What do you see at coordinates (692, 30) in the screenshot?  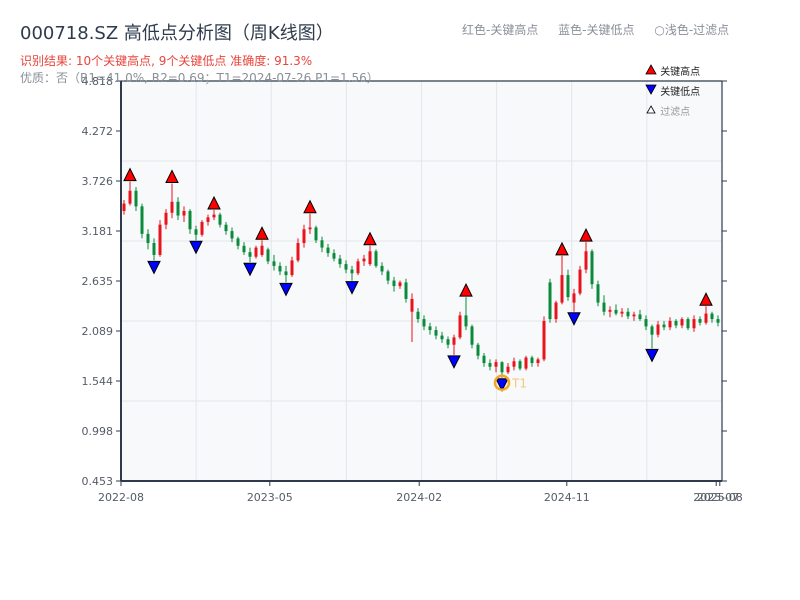 I see `color-key-filtered: ○浅色-过滤点` at bounding box center [692, 30].